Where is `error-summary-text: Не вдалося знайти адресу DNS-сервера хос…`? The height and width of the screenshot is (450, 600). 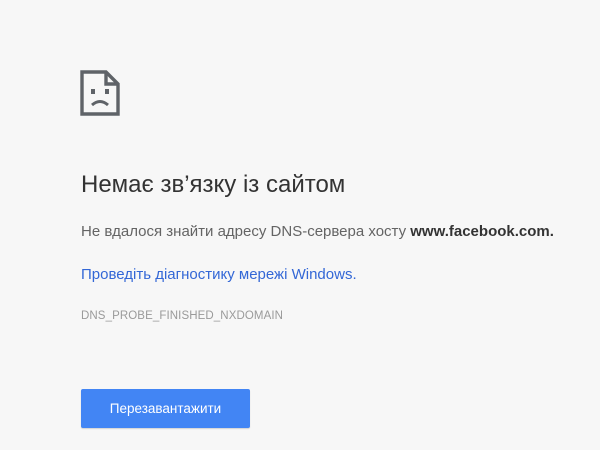
error-summary-text: Не вдалося знайти адресу DNS-сервера хос… is located at coordinates (246, 231).